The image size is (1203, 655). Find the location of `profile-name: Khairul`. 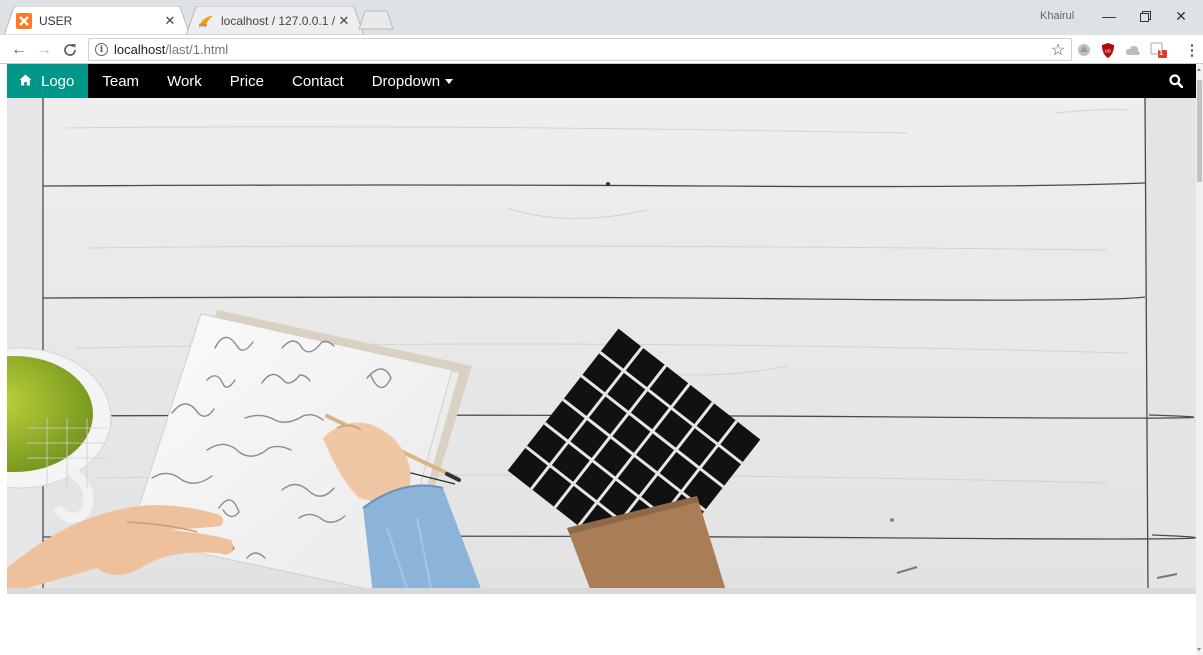

profile-name: Khairul is located at coordinates (1057, 16).